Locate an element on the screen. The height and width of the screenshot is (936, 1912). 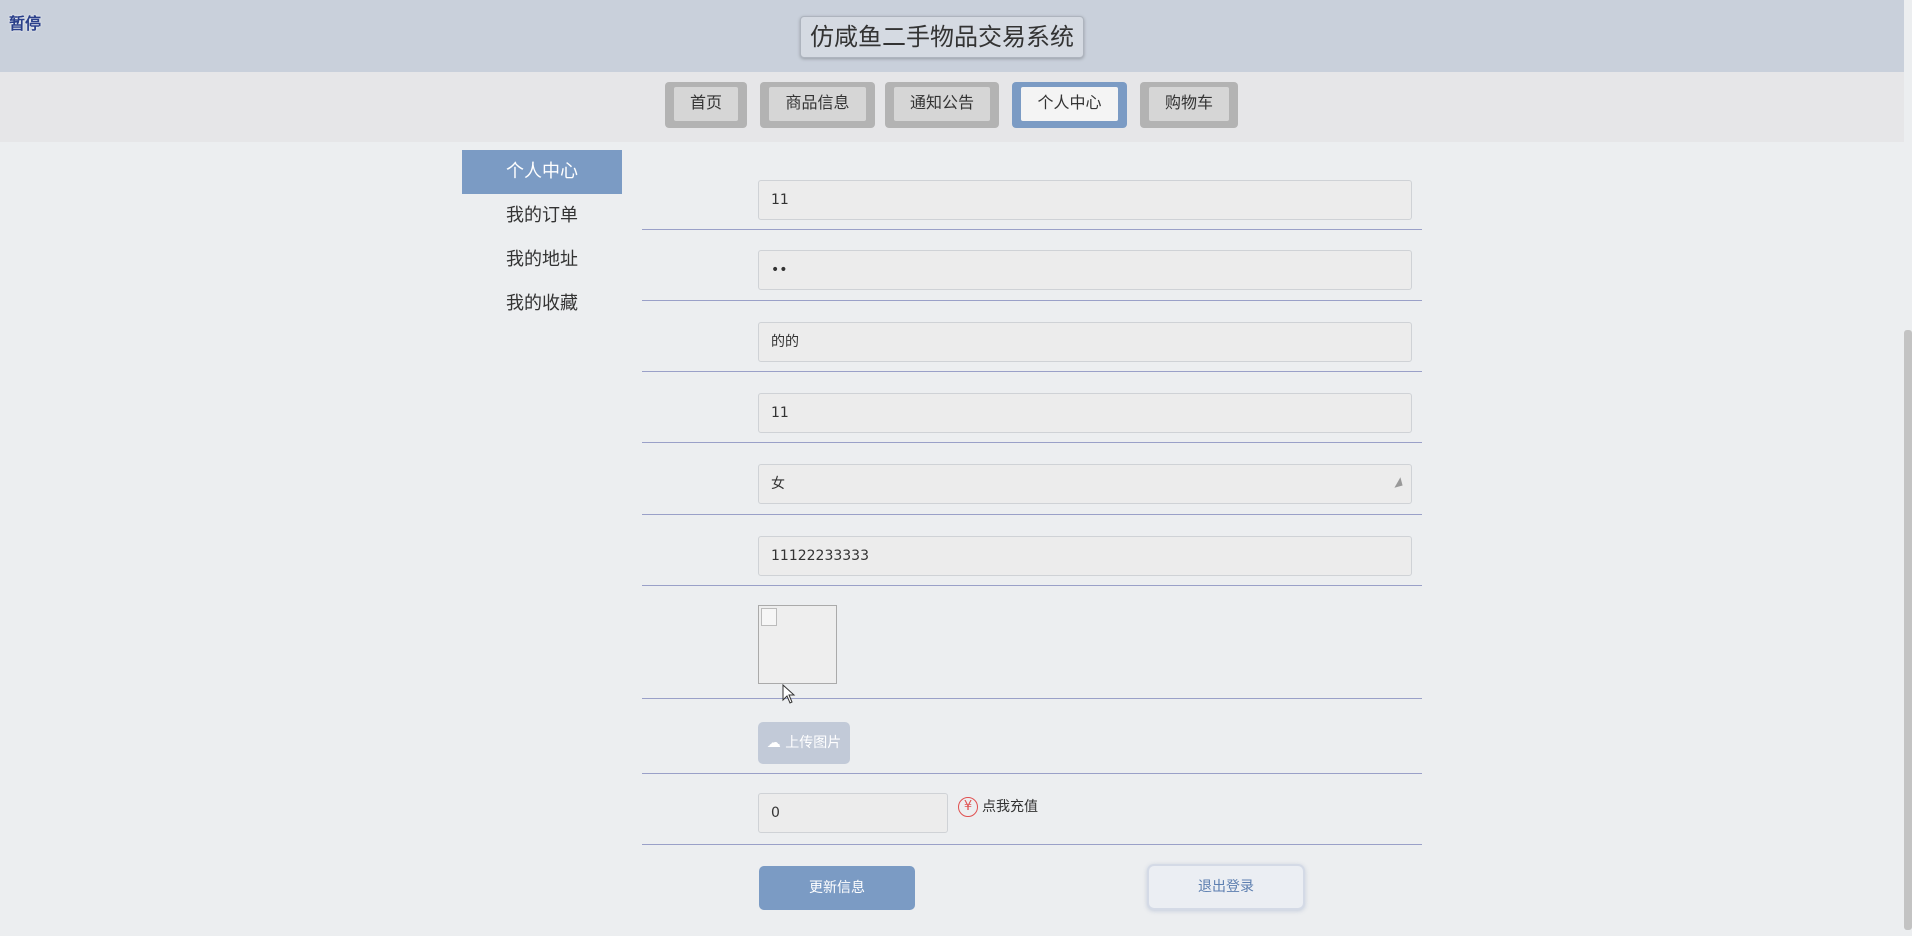
sidebar-item-my-address: 我的地址 is located at coordinates (542, 260).